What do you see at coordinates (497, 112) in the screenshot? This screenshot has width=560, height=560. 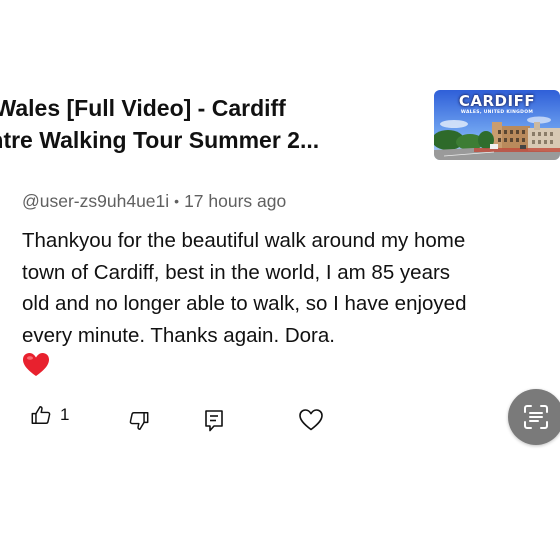 I see `thumbnail-subtitle: WALES, UNITED KINGDOM` at bounding box center [497, 112].